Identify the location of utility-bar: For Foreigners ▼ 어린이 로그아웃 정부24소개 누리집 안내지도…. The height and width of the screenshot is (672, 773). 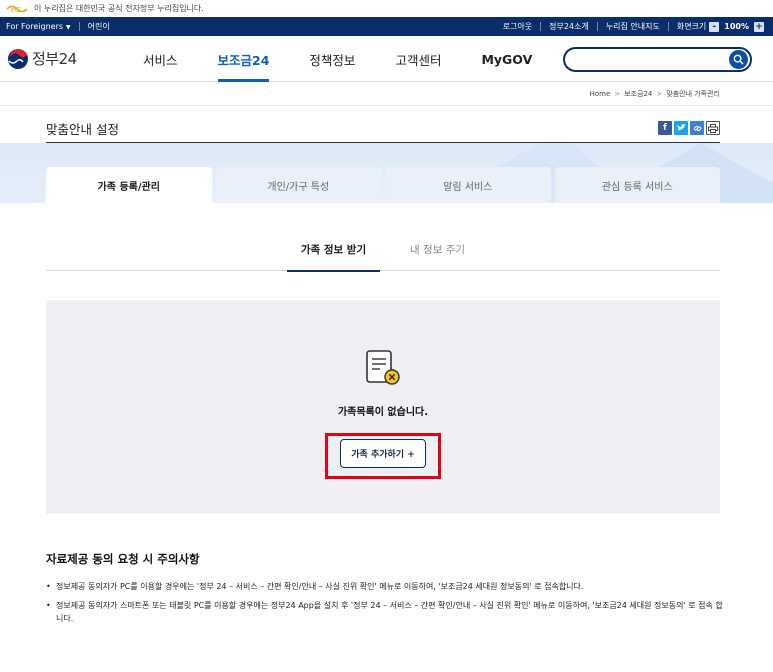
(386, 26).